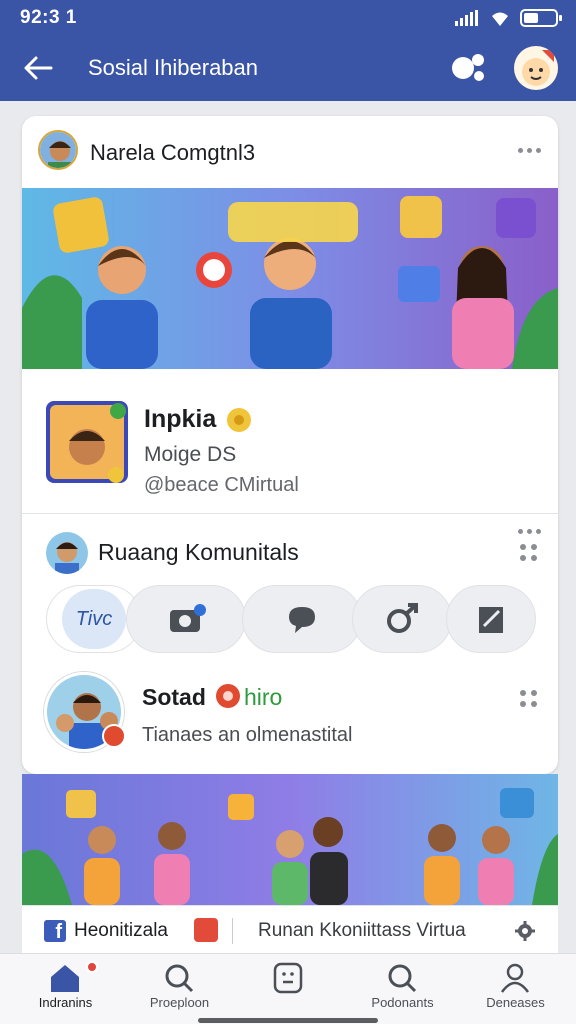 This screenshot has height=1024, width=576. Describe the element at coordinates (173, 67) in the screenshot. I see `page-title: Sosial Ihiberaban` at that location.